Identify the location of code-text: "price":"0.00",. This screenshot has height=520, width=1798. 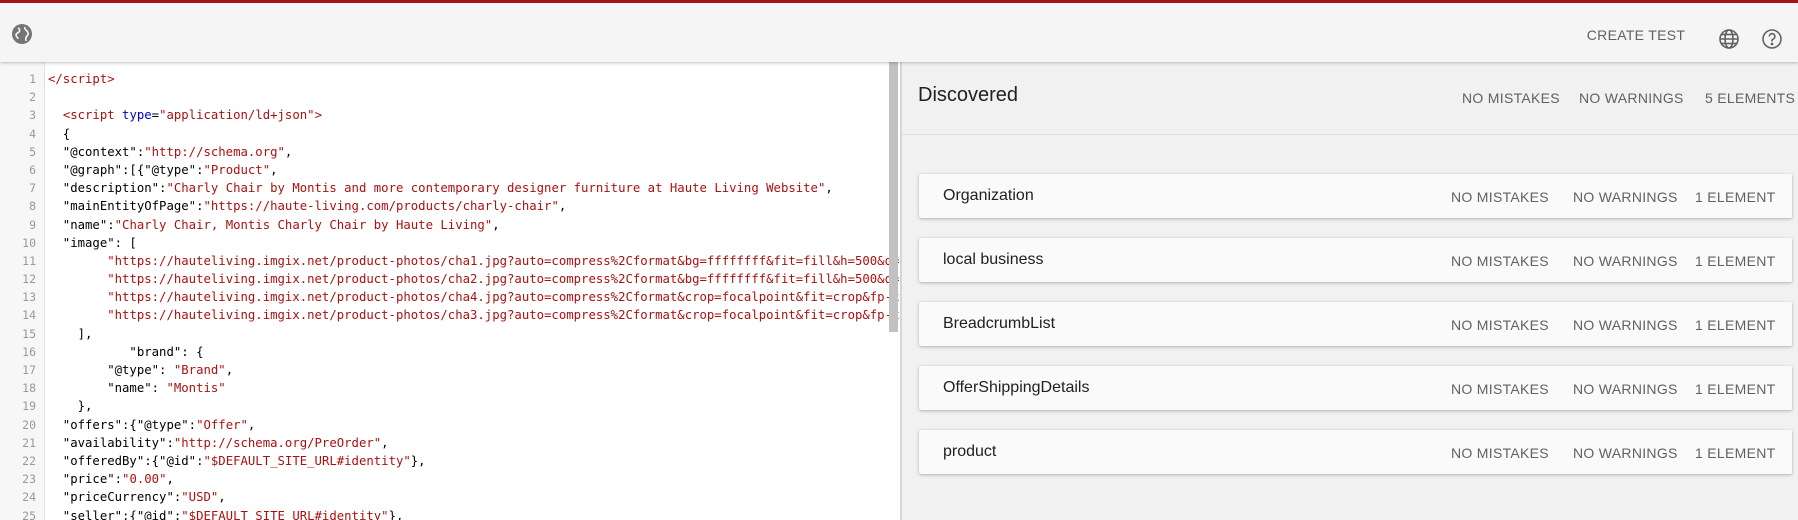
(111, 479).